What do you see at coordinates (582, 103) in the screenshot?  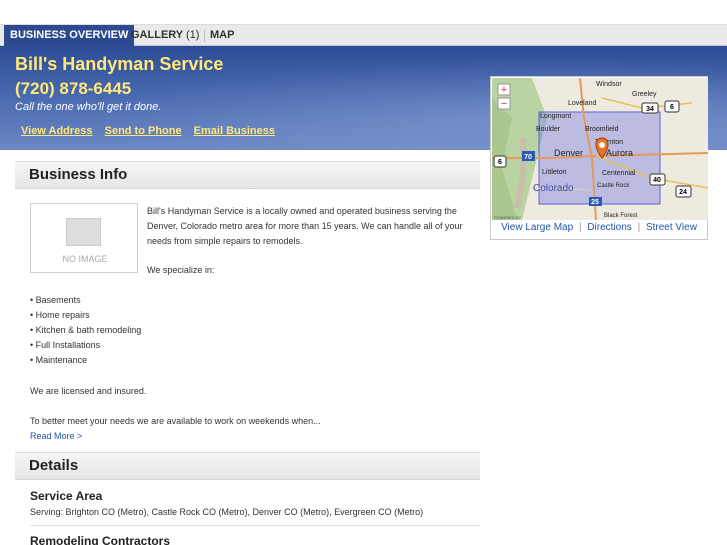 I see `map-label-loveland: Loveland` at bounding box center [582, 103].